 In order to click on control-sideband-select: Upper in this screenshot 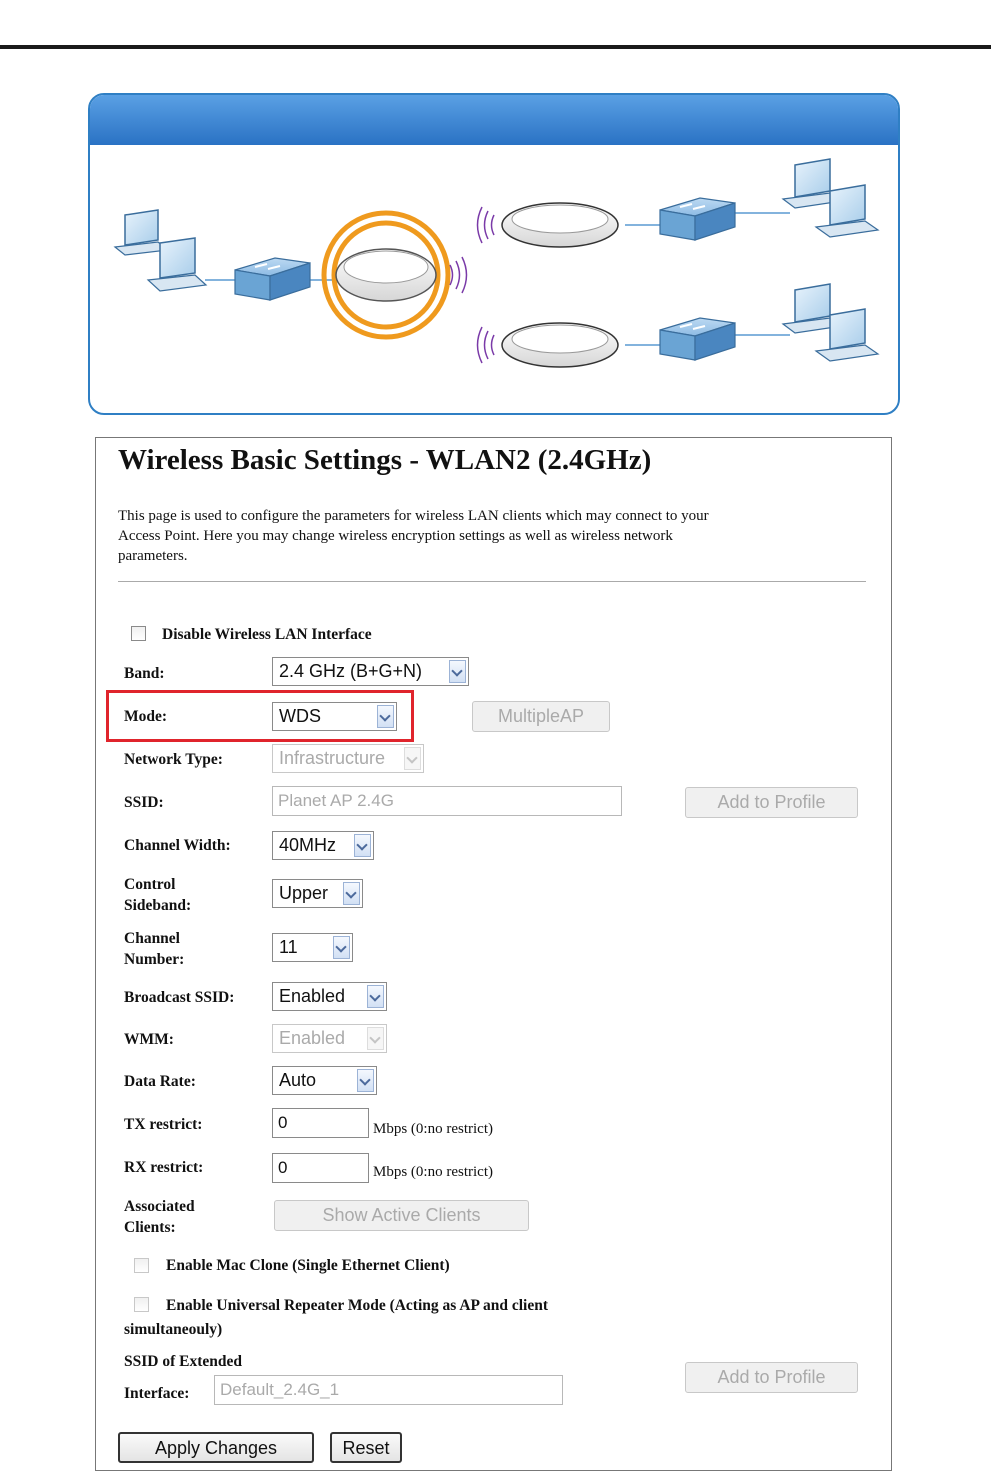, I will do `click(317, 893)`.